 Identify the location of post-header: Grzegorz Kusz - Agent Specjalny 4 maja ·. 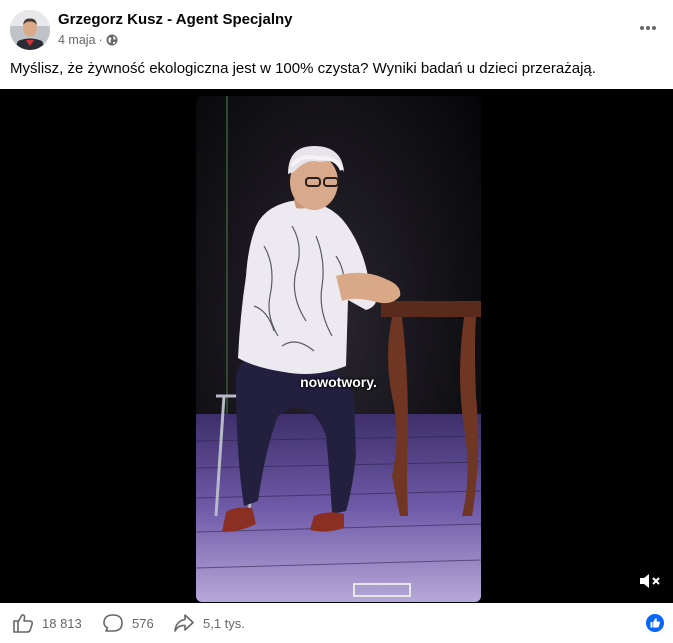
(336, 29).